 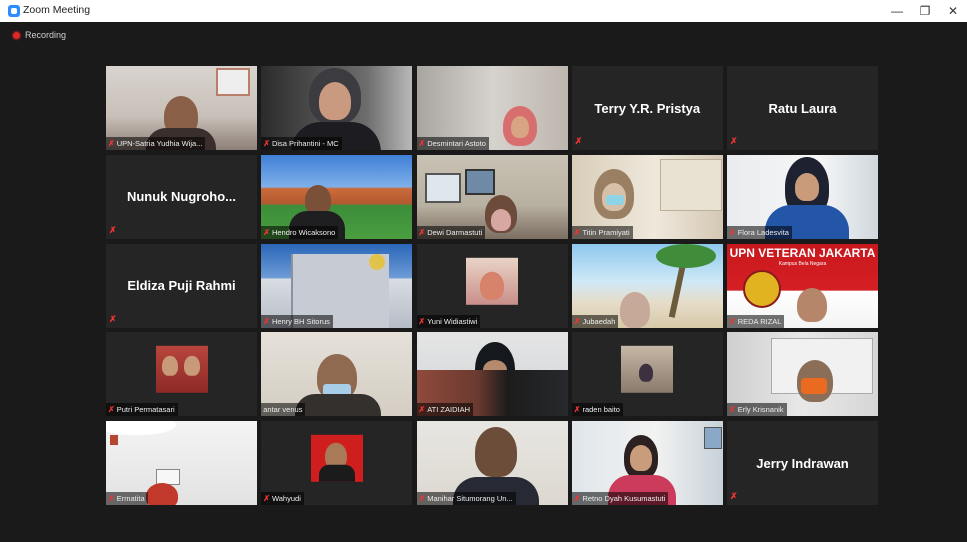 I want to click on participant-tile: ✗ Wahyudi, so click(x=337, y=463).